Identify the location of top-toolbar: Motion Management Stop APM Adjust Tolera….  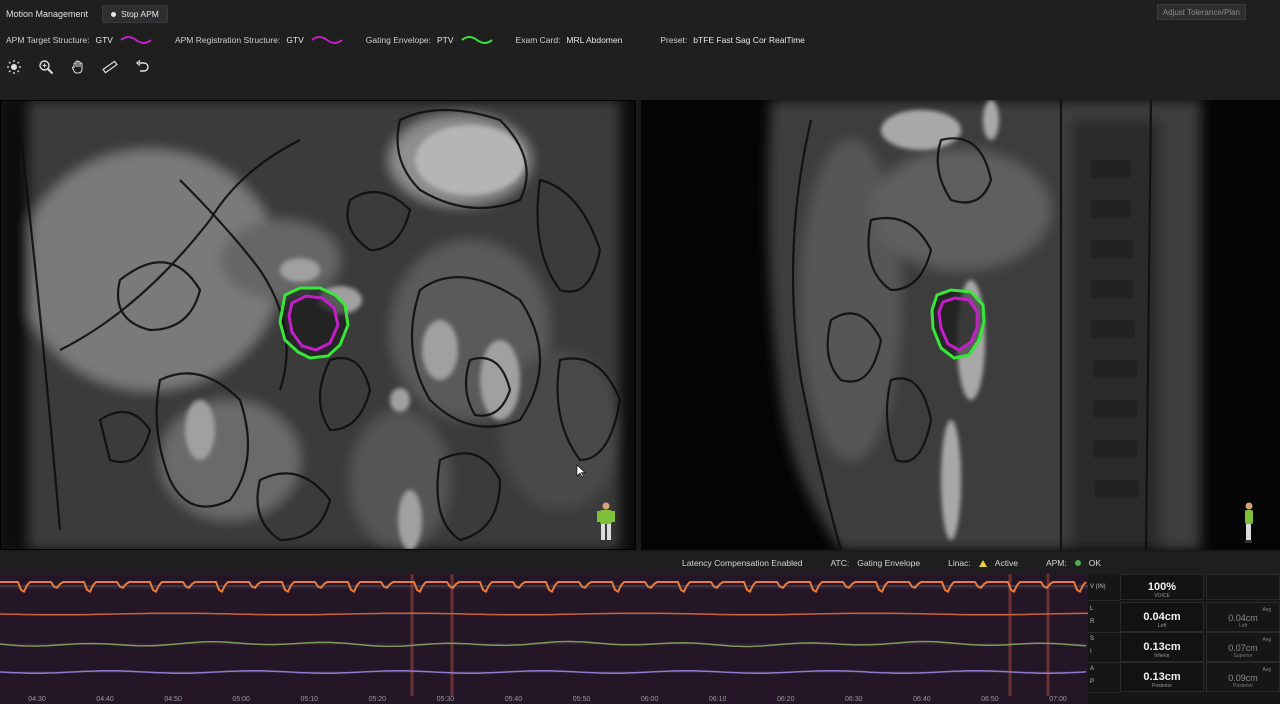
(640, 50).